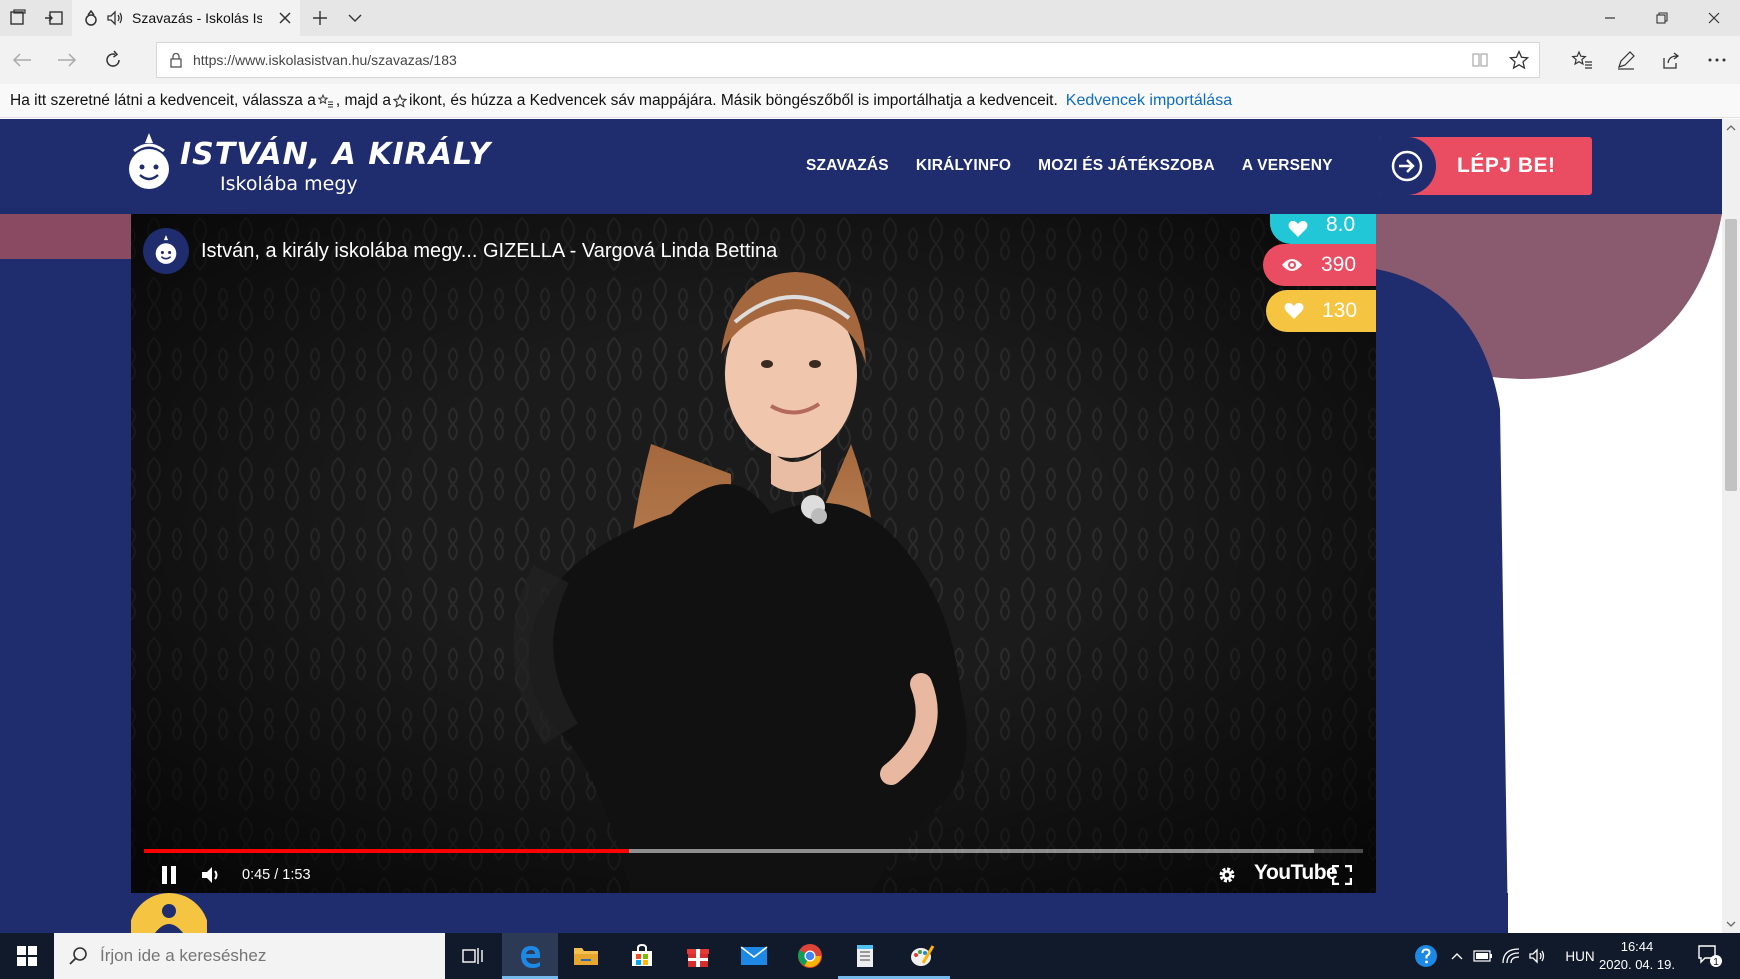 The width and height of the screenshot is (1740, 979). What do you see at coordinates (753, 875) in the screenshot?
I see `video-controls: 0:45 / 1:53 YouTube` at bounding box center [753, 875].